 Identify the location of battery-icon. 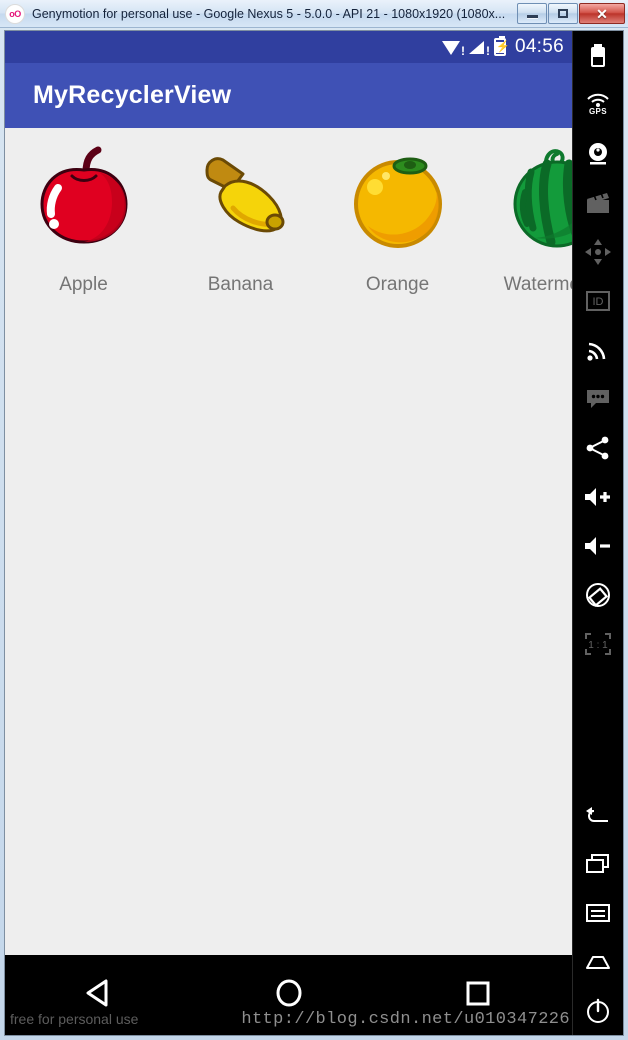
(598, 55).